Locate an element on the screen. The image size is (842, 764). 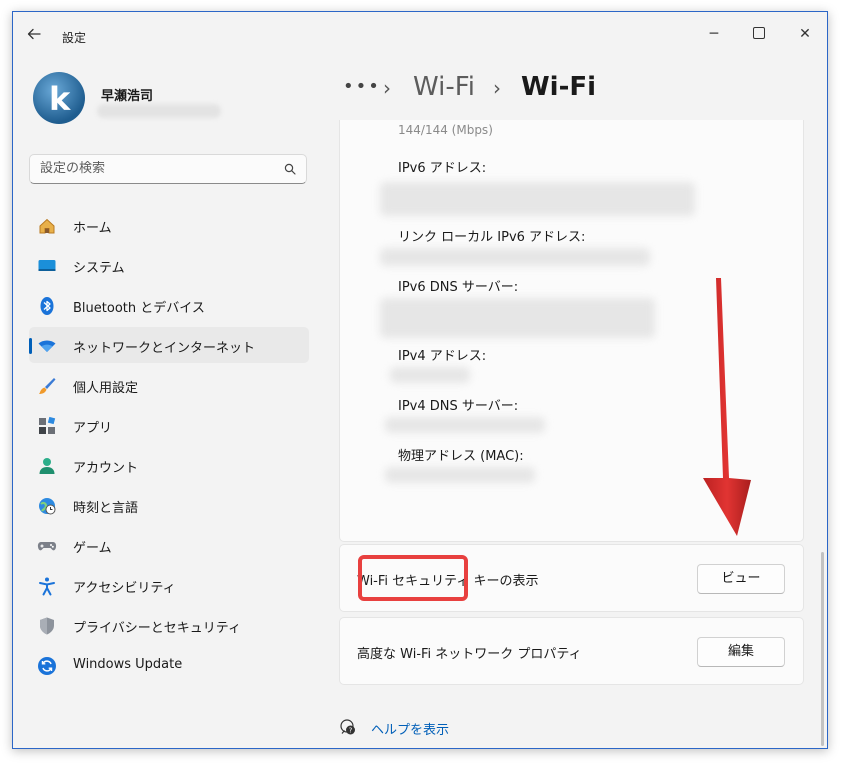
ipv4-dns-label: IPv4 DNS サーバー: is located at coordinates (458, 406).